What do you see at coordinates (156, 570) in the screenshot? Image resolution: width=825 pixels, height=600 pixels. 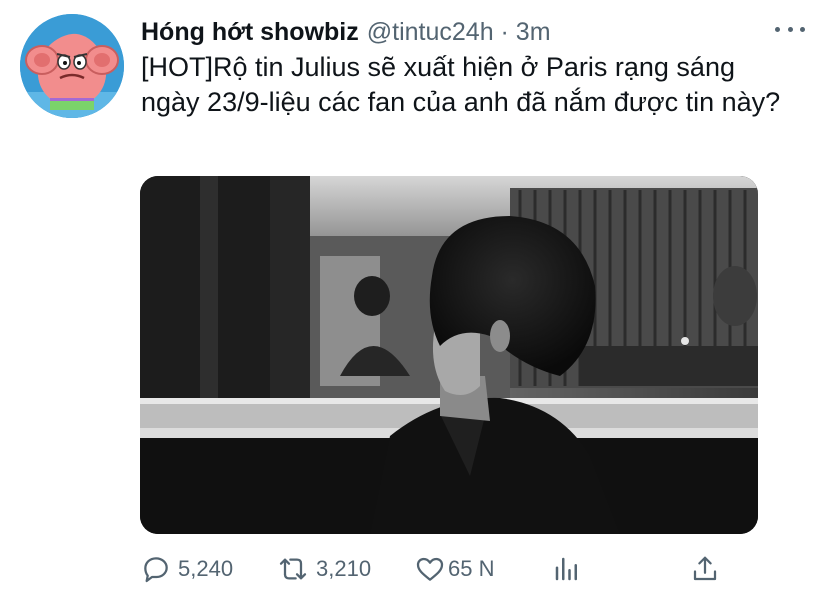 I see `reply-icon` at bounding box center [156, 570].